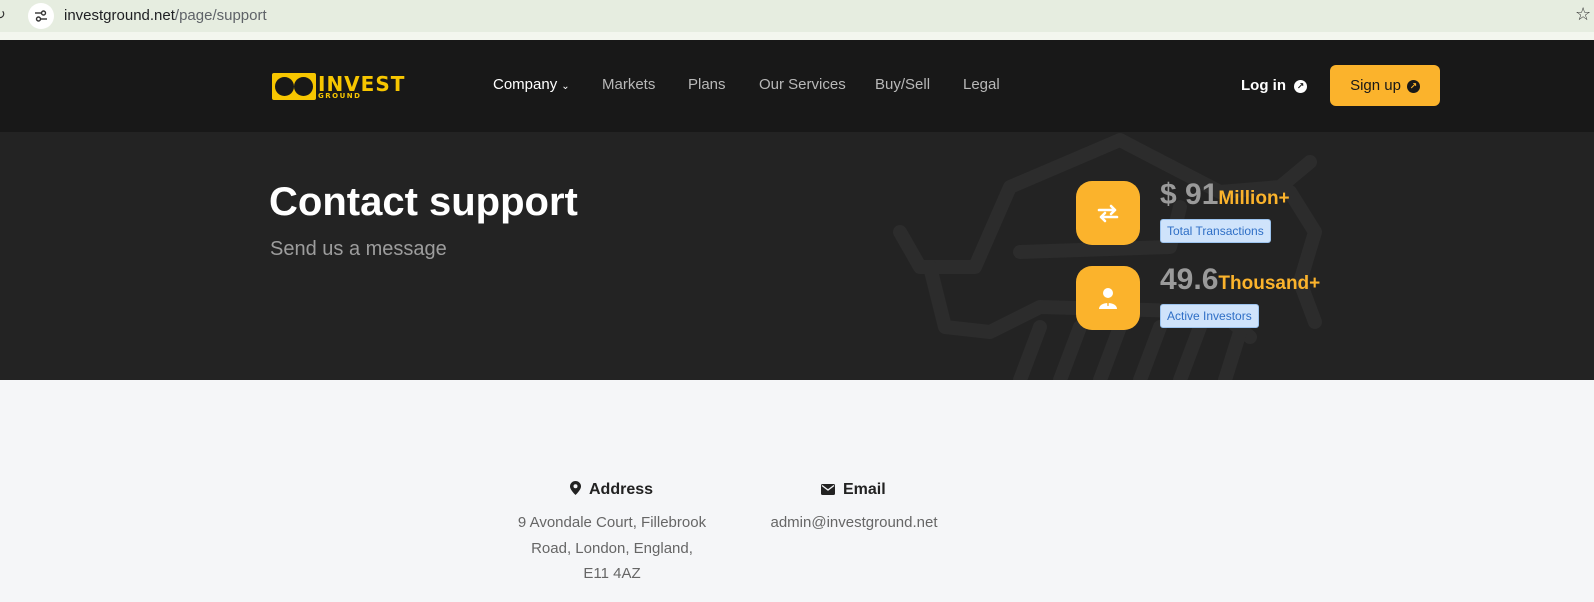 The height and width of the screenshot is (602, 1594). What do you see at coordinates (119, 15) in the screenshot?
I see `url-domain: investground.net` at bounding box center [119, 15].